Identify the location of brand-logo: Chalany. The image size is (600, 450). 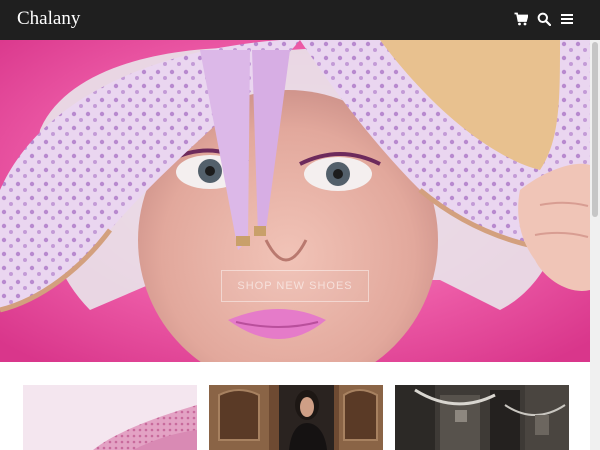
(48, 19).